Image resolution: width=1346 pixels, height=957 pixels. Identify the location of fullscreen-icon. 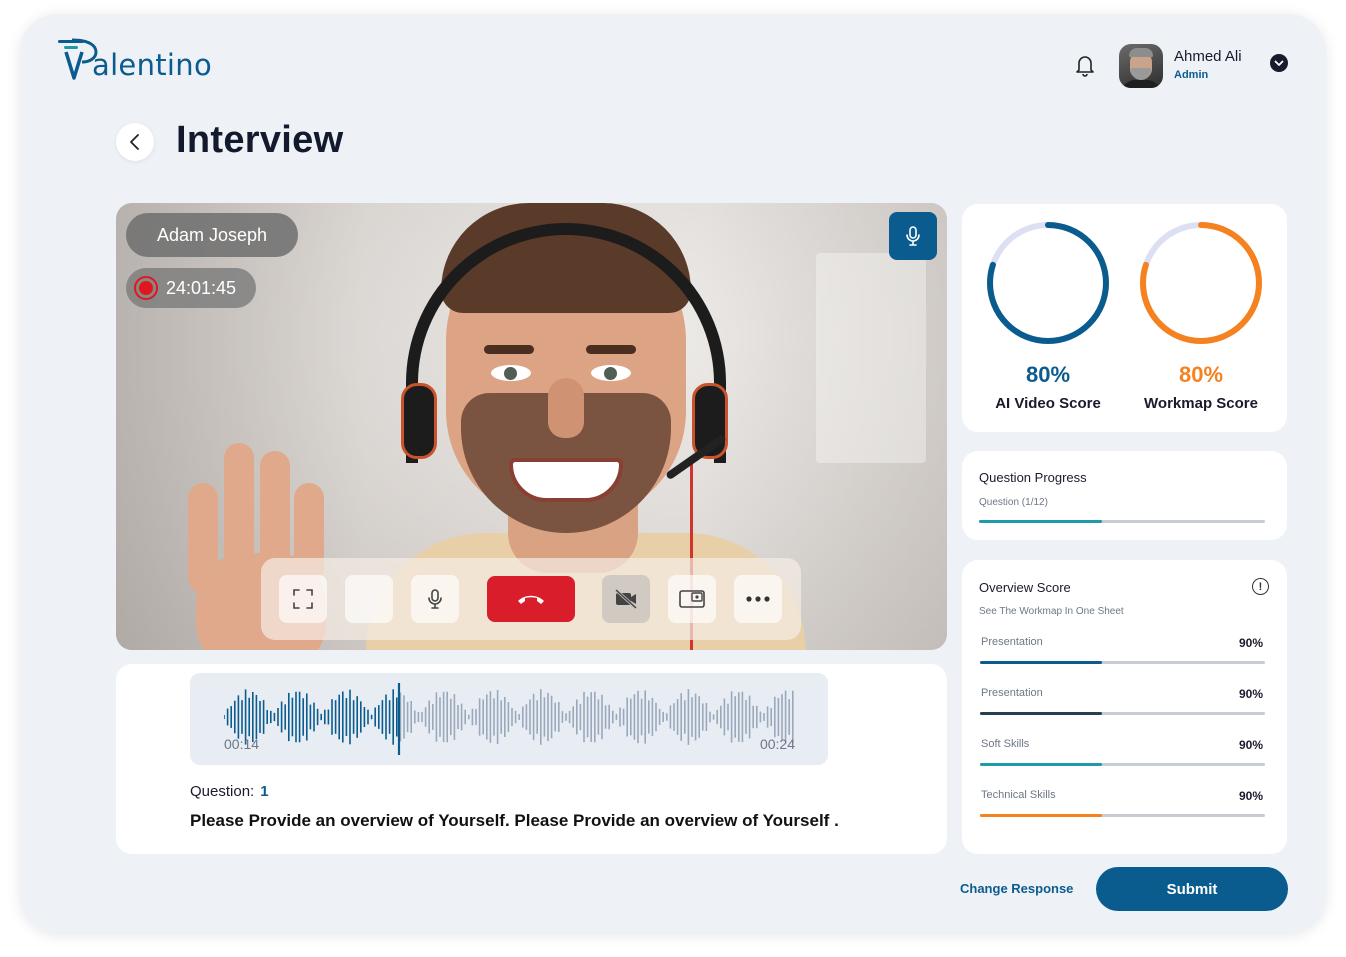
(303, 599).